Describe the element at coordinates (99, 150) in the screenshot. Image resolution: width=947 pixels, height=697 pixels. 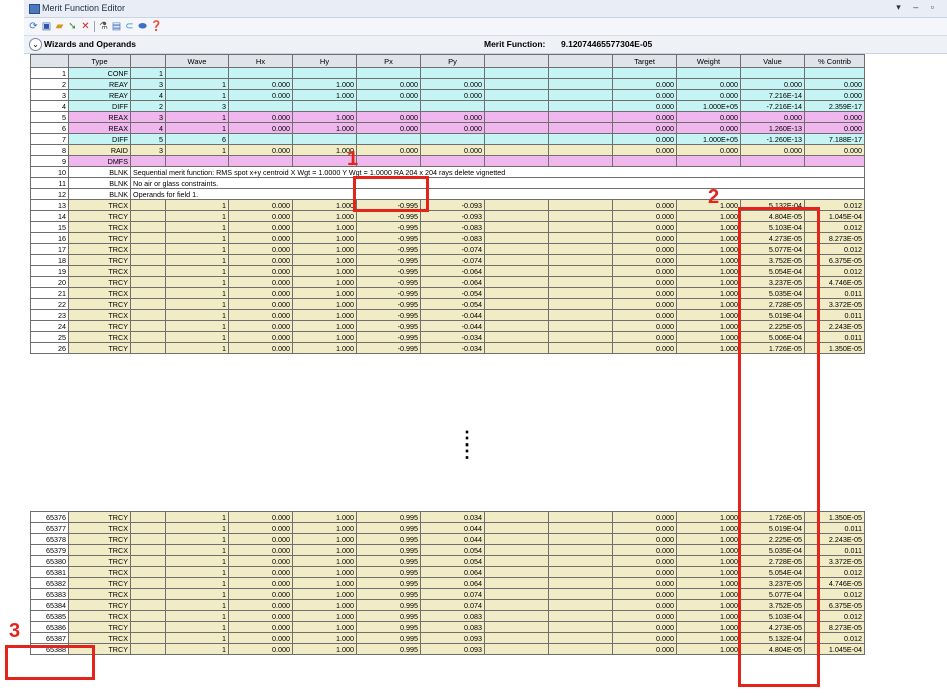
I see `cell-type: RAID` at that location.